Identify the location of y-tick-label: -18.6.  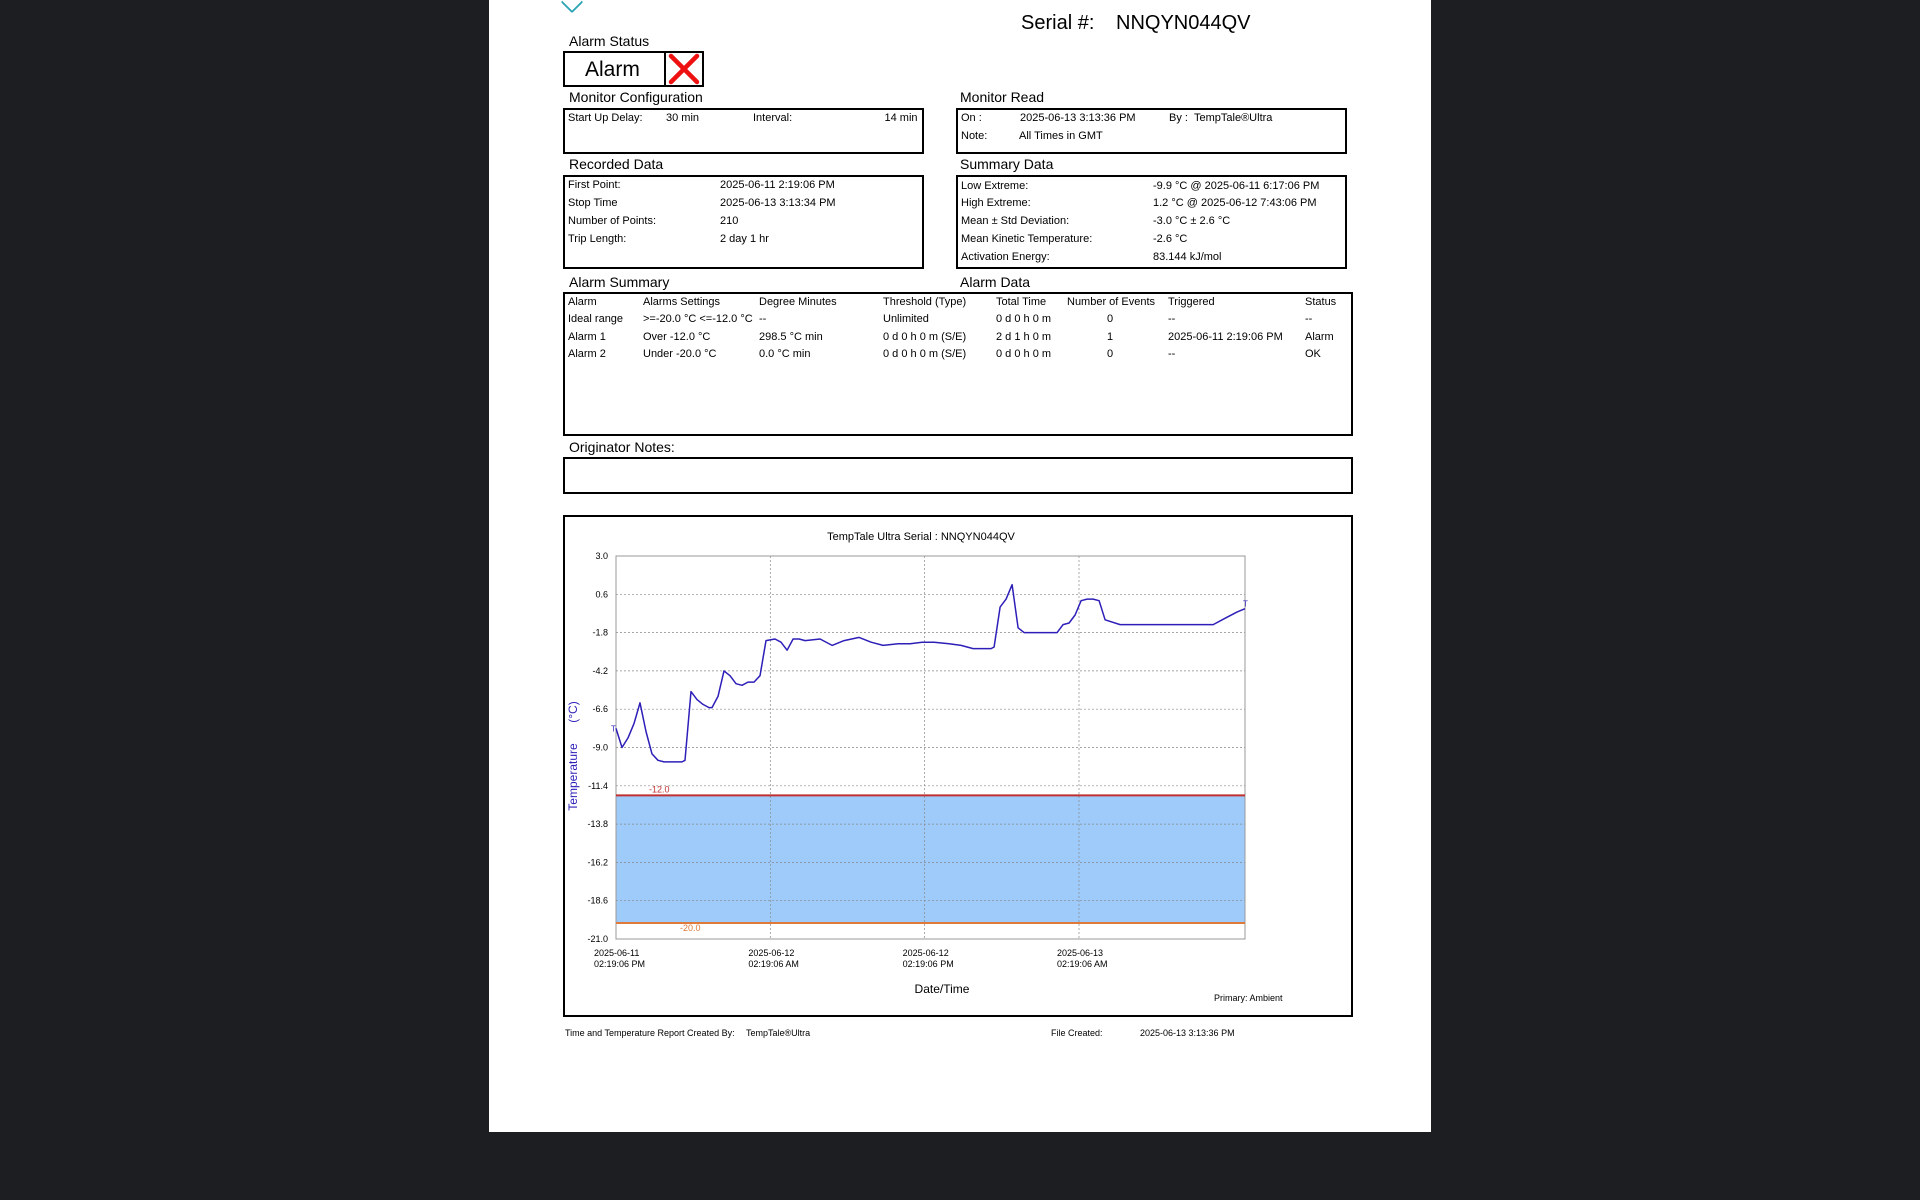
(597, 901).